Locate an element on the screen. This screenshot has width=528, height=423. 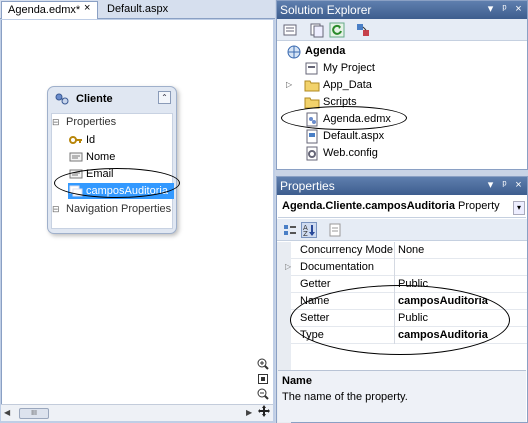
zoom-out-icon is located at coordinates (263, 394).